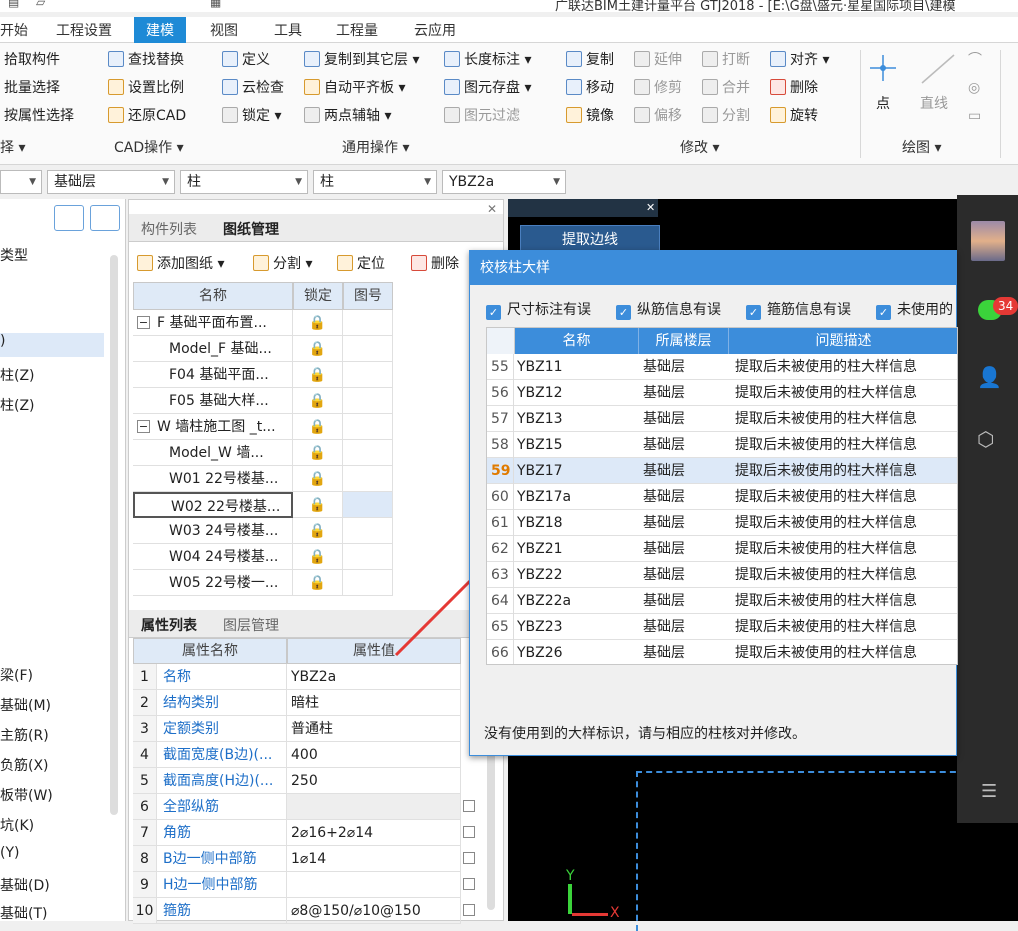 Image resolution: width=1018 pixels, height=931 pixels. What do you see at coordinates (318, 296) in the screenshot?
I see `col-header-lock: 锁定` at bounding box center [318, 296].